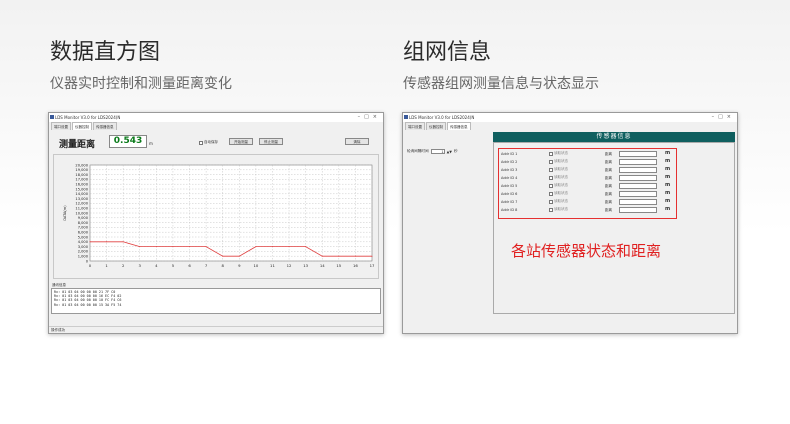  Describe the element at coordinates (128, 141) in the screenshot. I see `measure-value: 0.543` at that location.